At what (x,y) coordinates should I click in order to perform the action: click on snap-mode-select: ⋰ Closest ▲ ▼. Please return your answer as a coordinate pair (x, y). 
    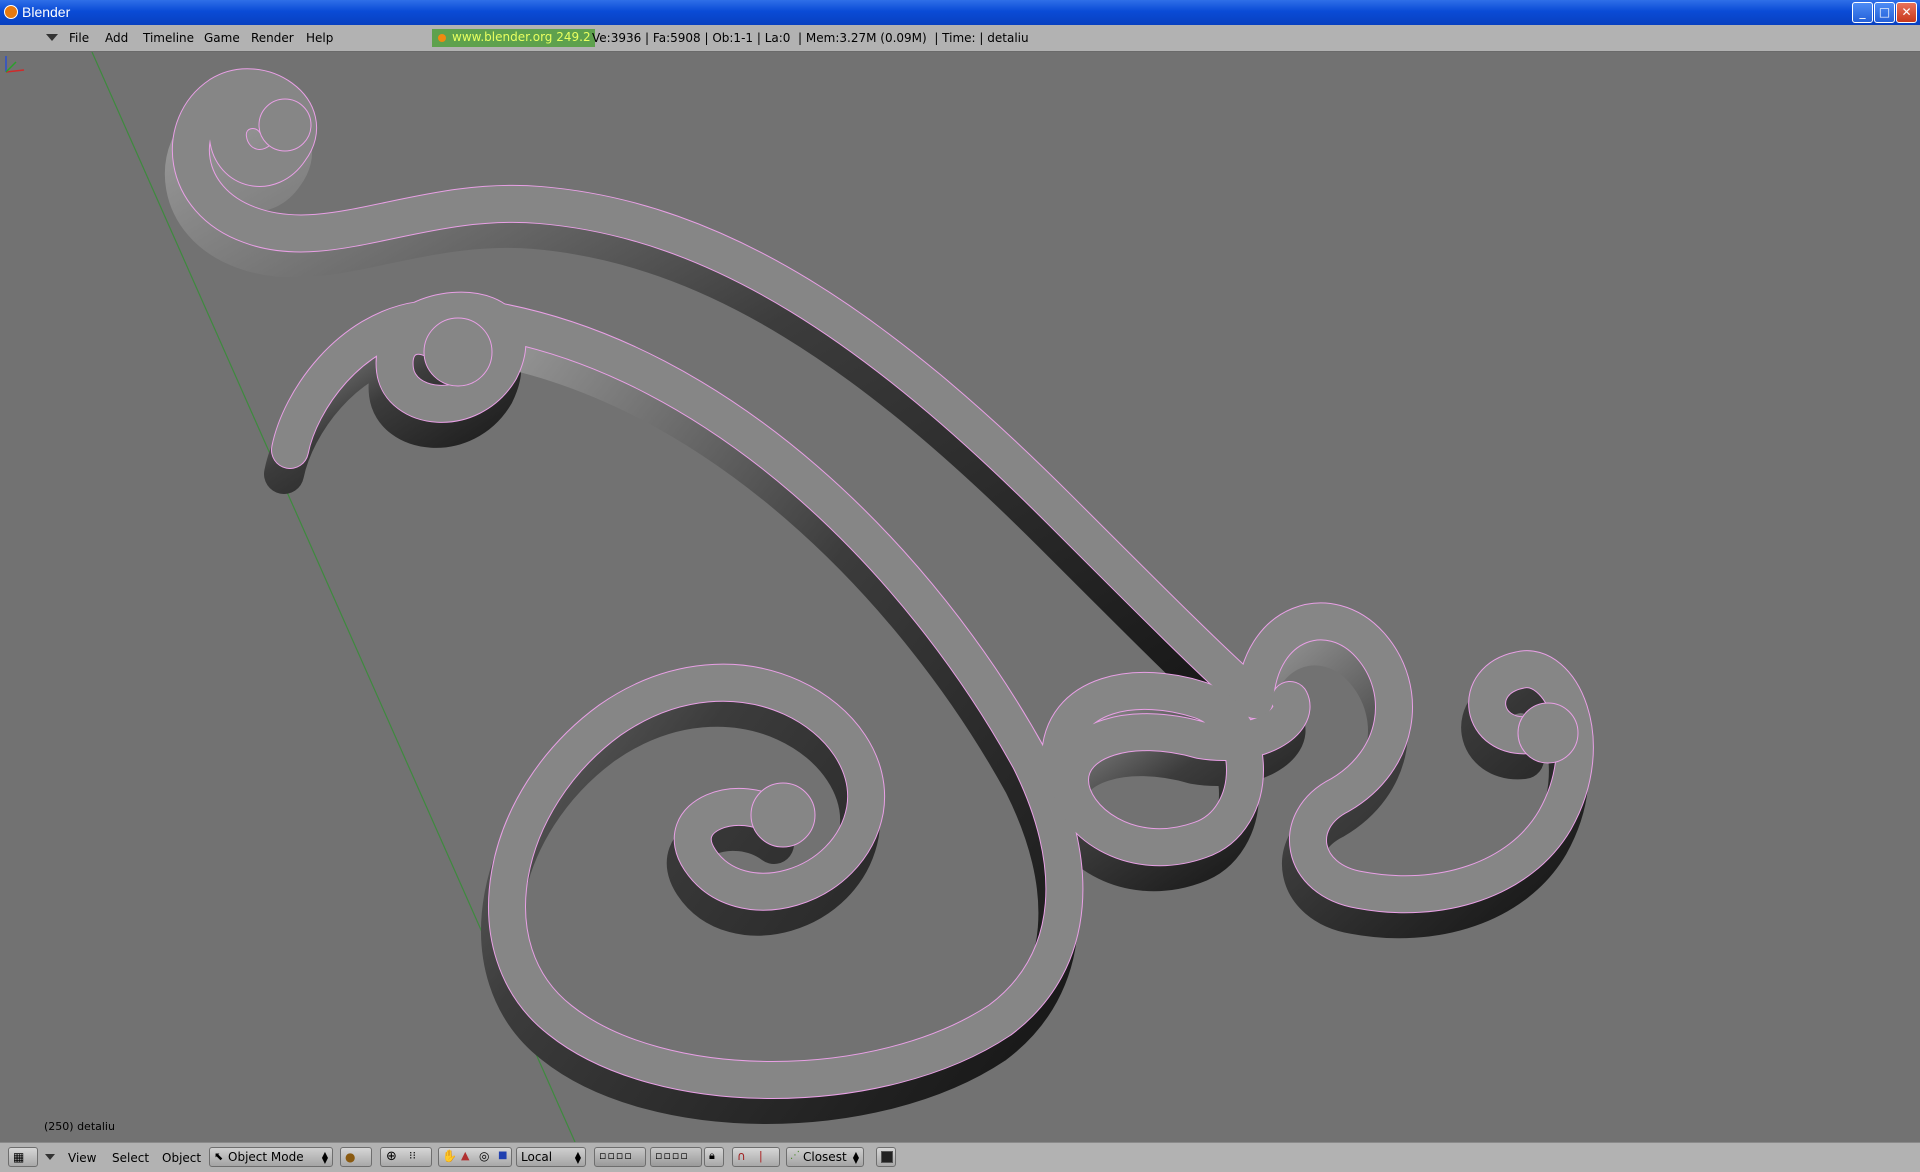
    Looking at the image, I should click on (825, 1157).